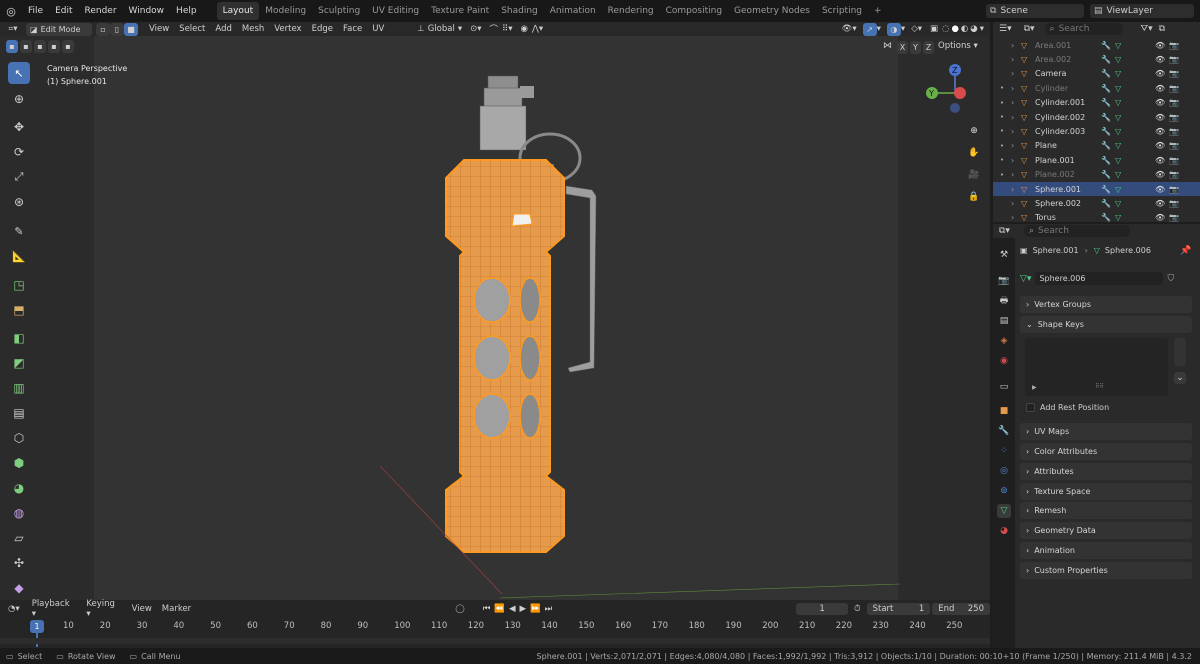  I want to click on tab-texture-paint: Texture Paint, so click(460, 11).